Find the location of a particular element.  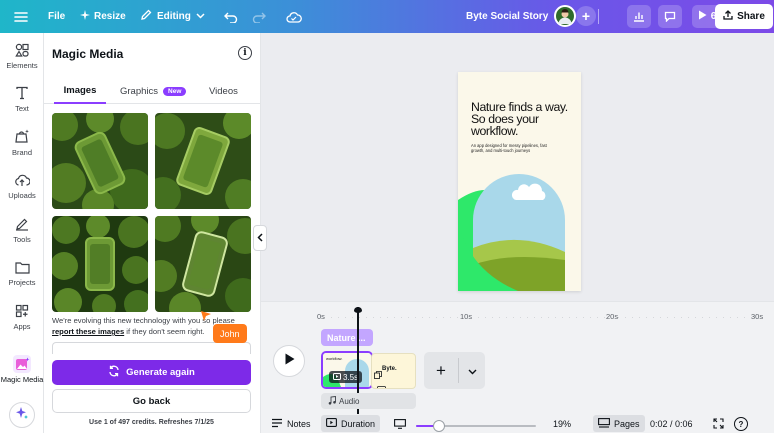

media-tabs: Images Graphics New Videos is located at coordinates (152, 91).